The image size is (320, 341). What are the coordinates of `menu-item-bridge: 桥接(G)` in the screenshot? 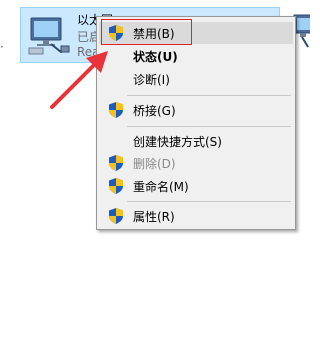 It's located at (196, 110).